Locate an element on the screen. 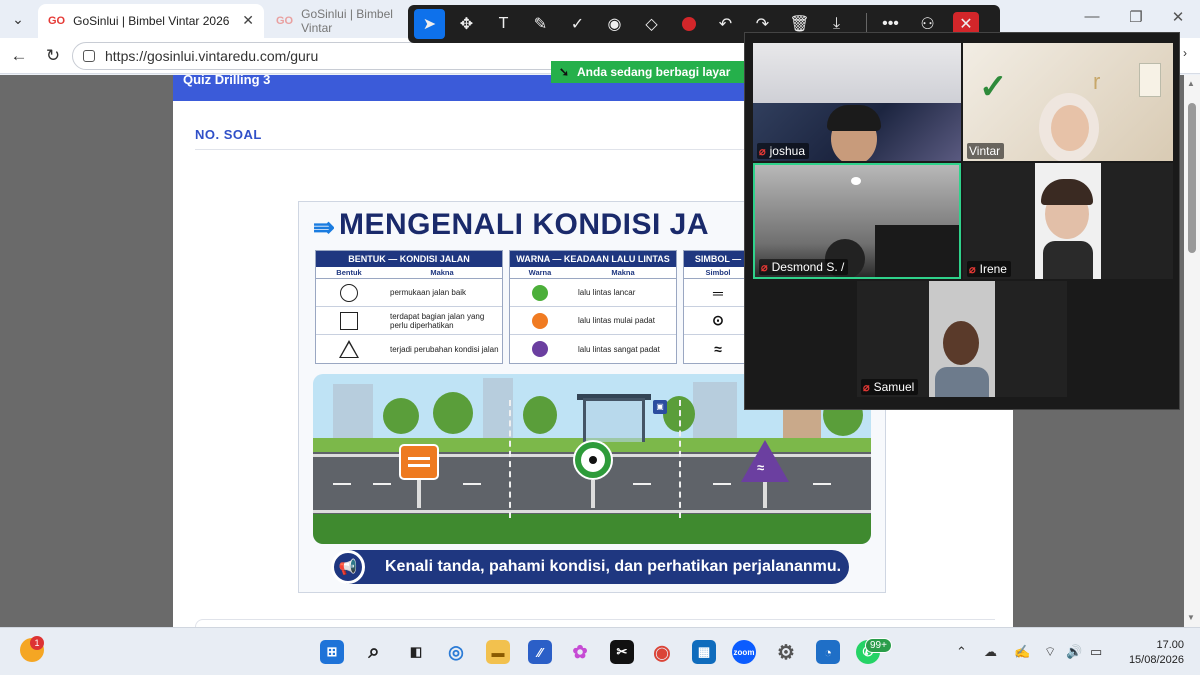 The height and width of the screenshot is (675, 1200). participant-name: Desmond S. / is located at coordinates (808, 267).